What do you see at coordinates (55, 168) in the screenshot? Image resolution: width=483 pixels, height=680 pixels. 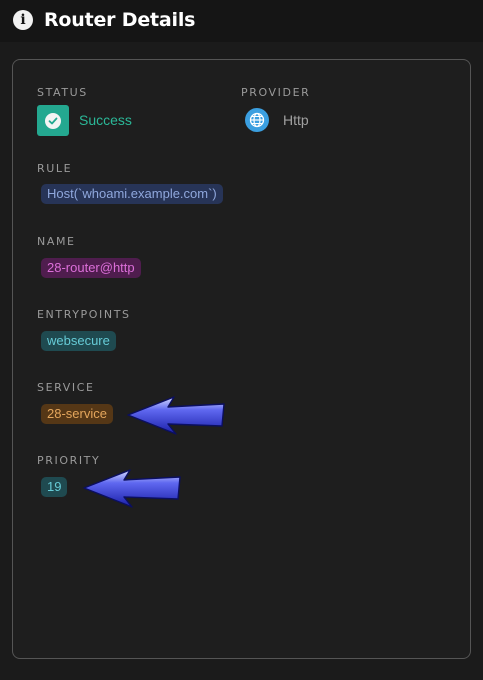 I see `rule-label: RULE` at bounding box center [55, 168].